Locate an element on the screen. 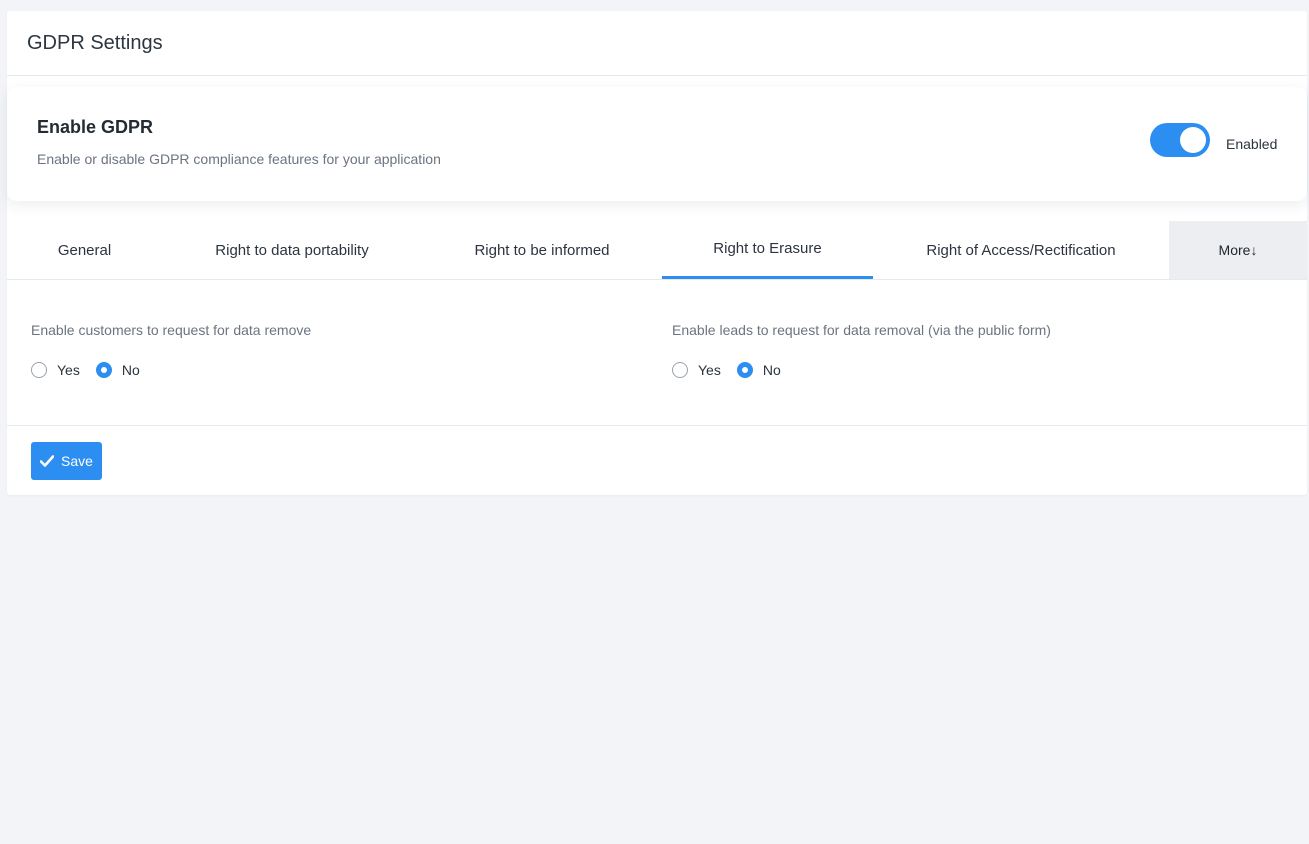 Image resolution: width=1309 pixels, height=844 pixels. leads-erasure-no-radio is located at coordinates (744, 370).